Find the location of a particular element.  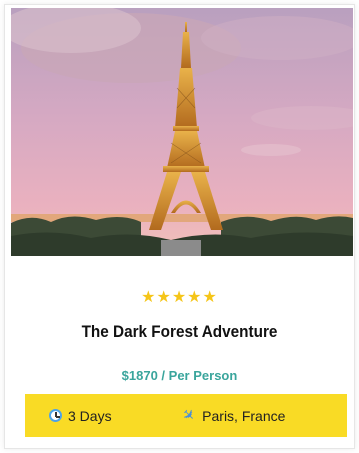

star-rating: ★★★★★ is located at coordinates (179, 297).